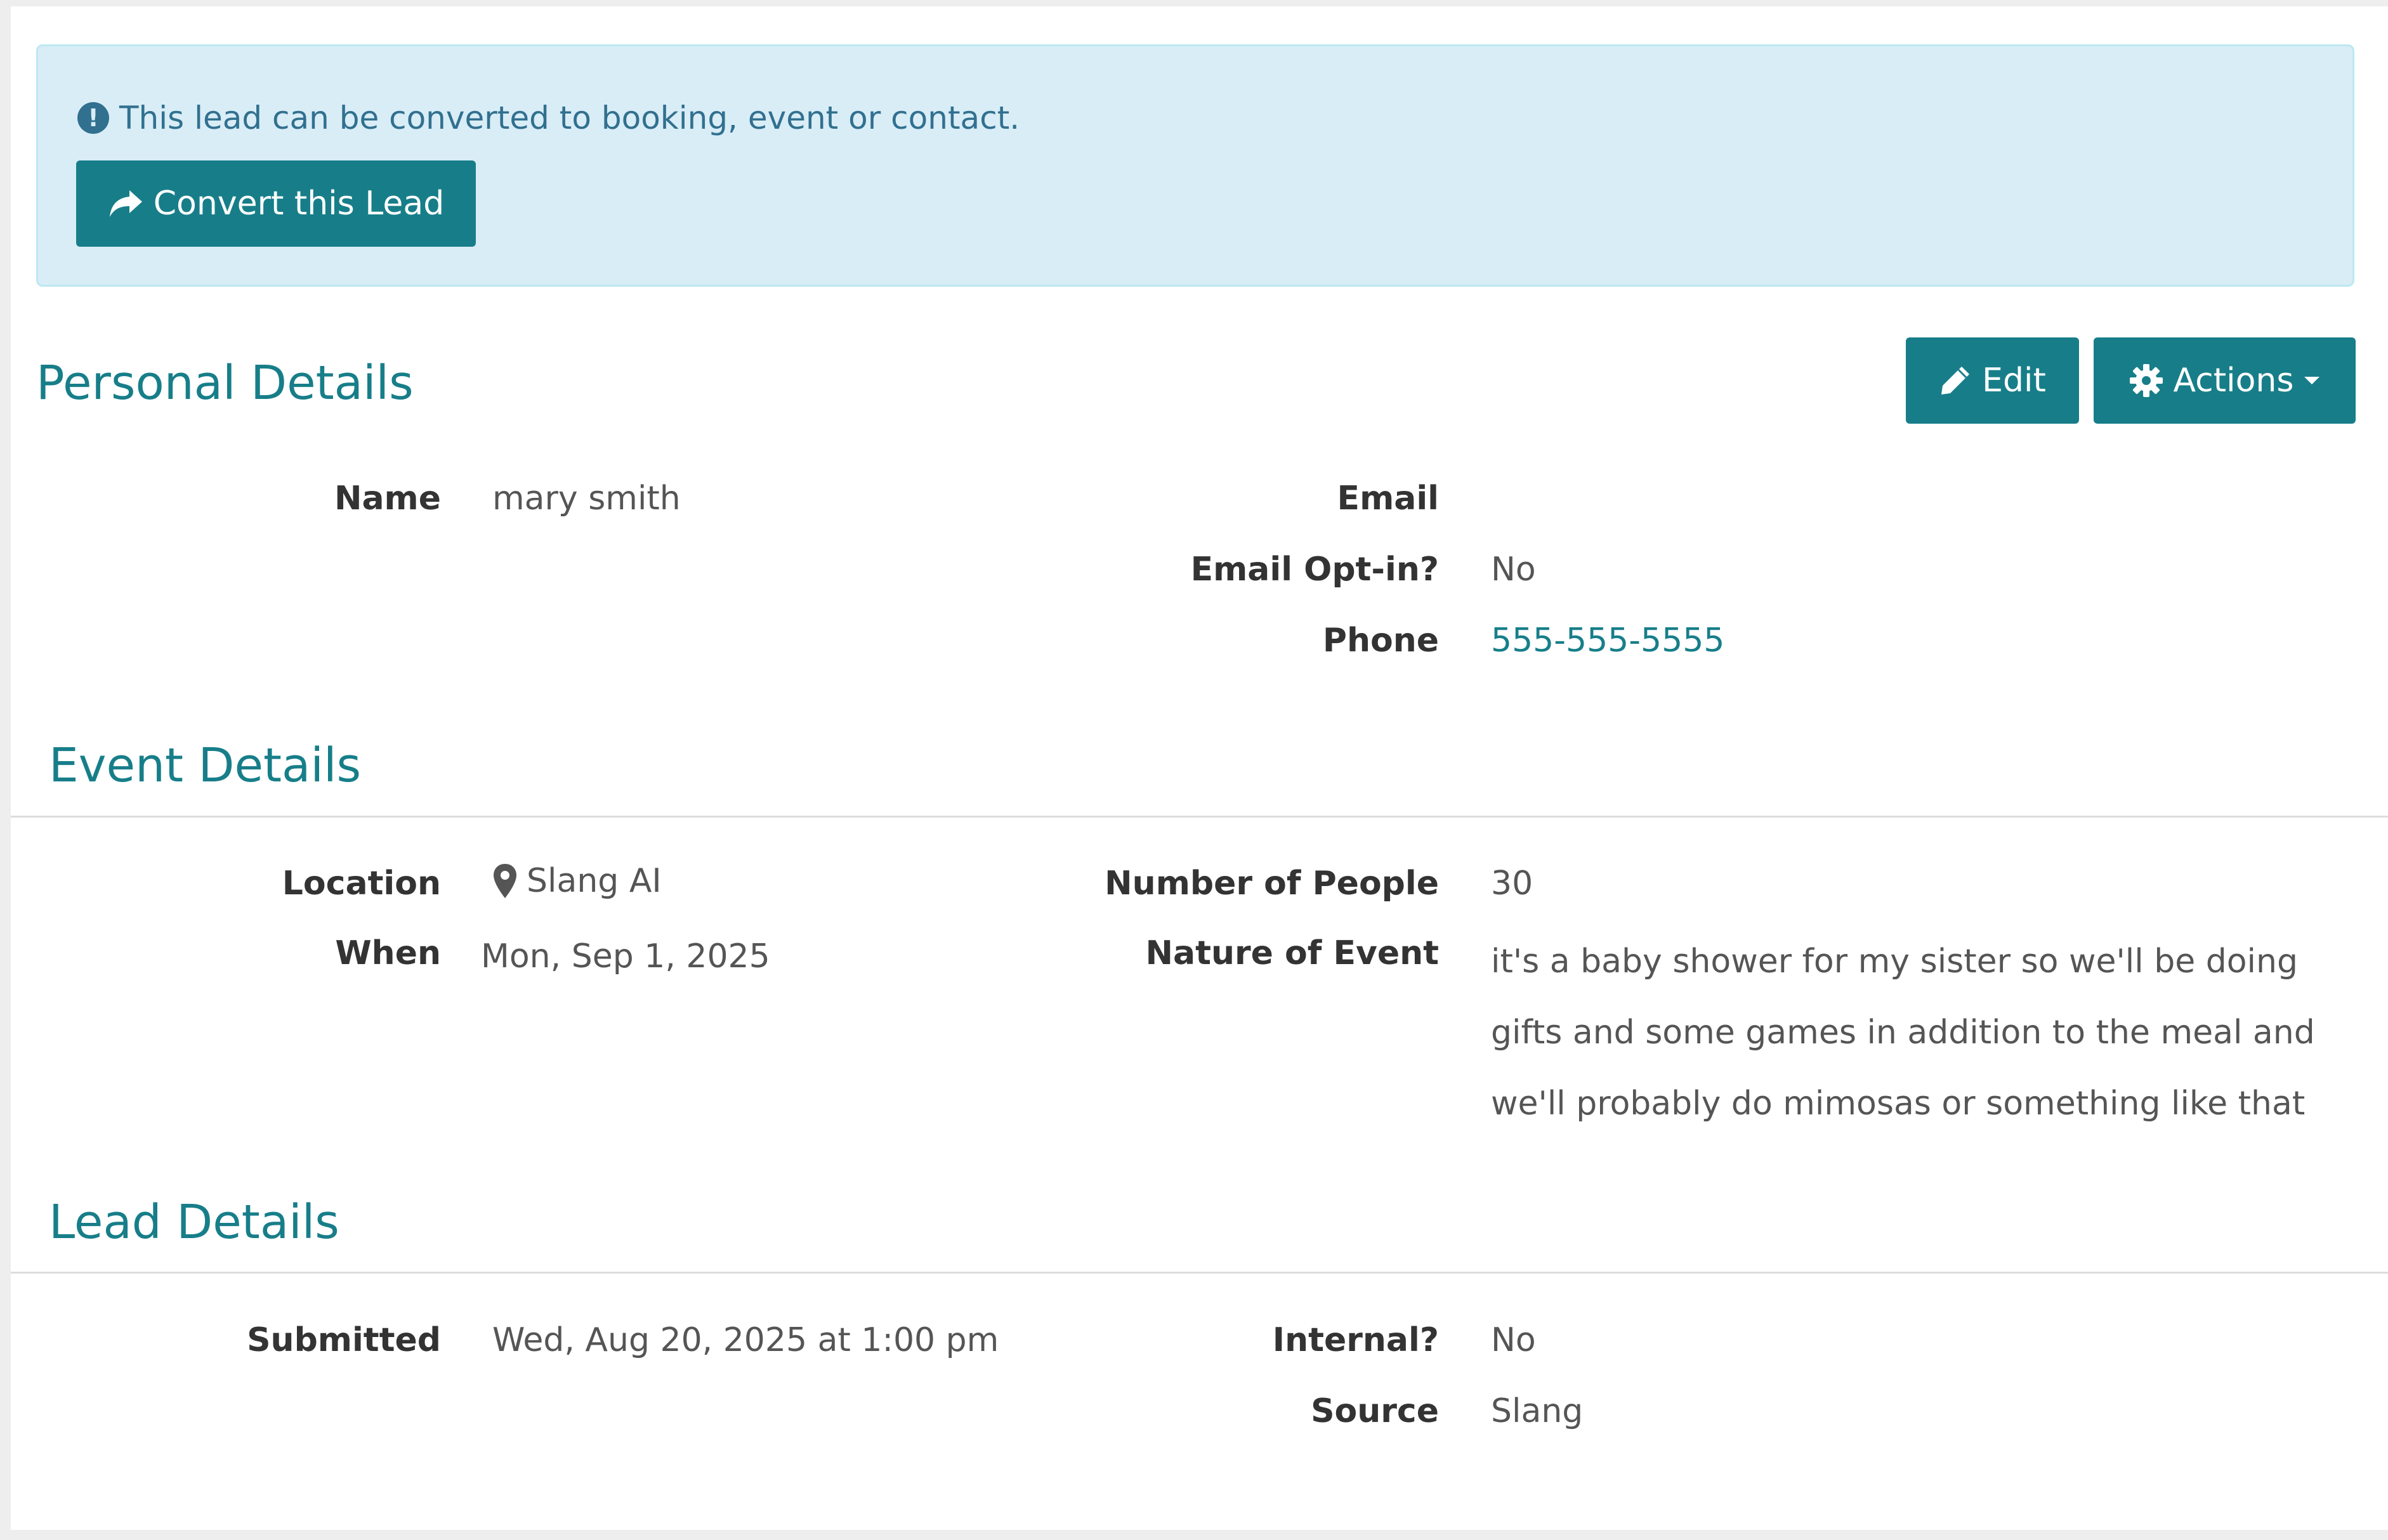 Image resolution: width=2388 pixels, height=1540 pixels. What do you see at coordinates (586, 499) in the screenshot?
I see `name-value: mary smith` at bounding box center [586, 499].